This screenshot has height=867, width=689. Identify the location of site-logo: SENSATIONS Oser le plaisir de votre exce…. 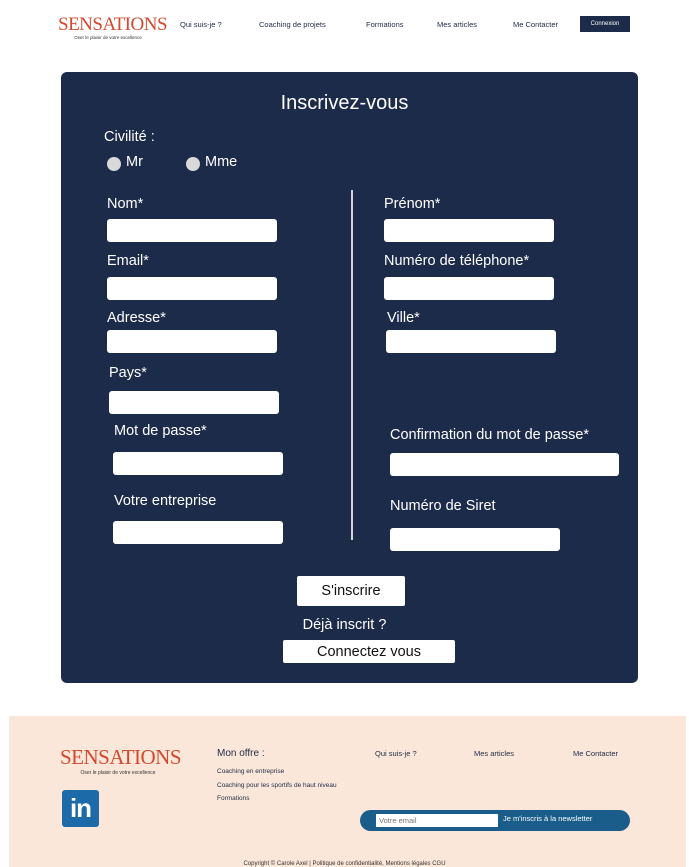
(113, 27).